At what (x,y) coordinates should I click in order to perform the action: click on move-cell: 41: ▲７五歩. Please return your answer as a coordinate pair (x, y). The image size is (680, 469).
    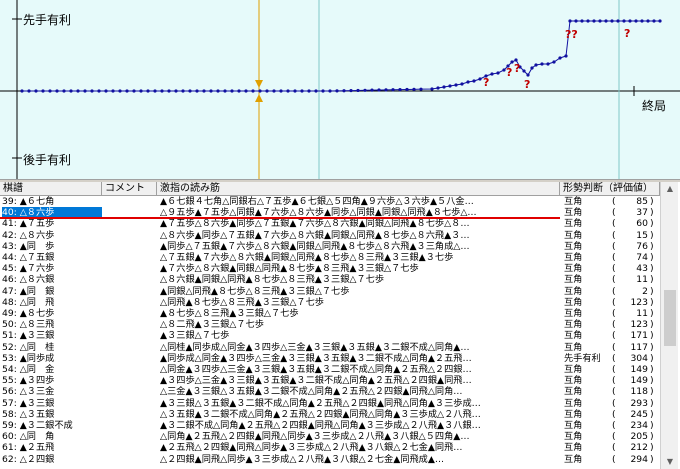
    Looking at the image, I should click on (28, 224).